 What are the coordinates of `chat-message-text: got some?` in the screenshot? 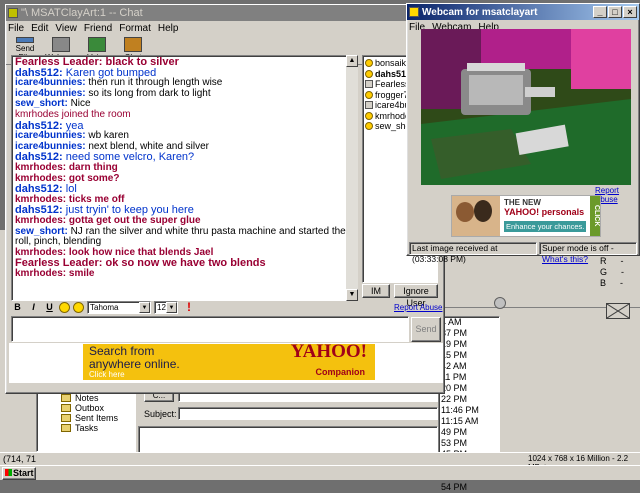 It's located at (94, 178).